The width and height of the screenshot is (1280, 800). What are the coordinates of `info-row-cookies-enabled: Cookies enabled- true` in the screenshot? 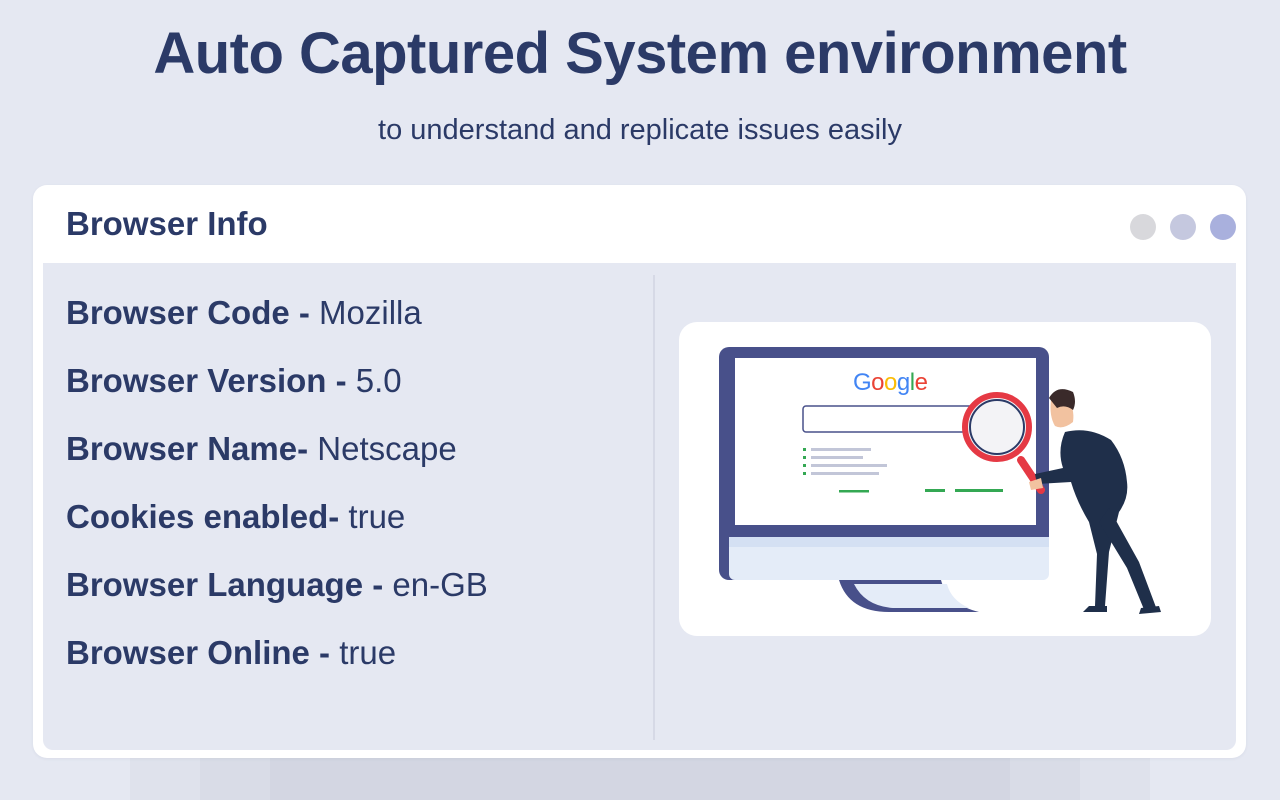 It's located at (277, 517).